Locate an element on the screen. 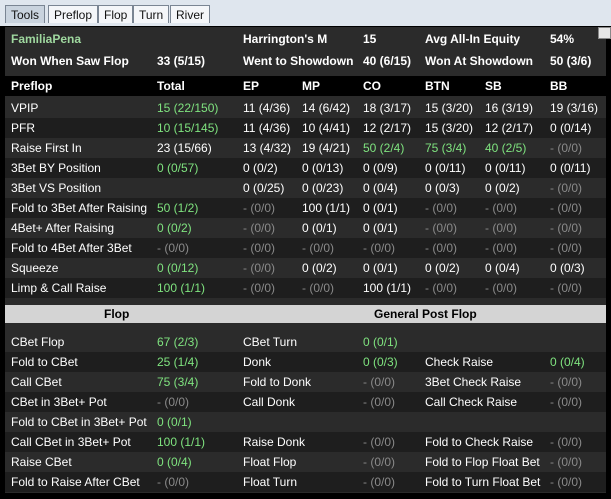 This screenshot has height=499, width=611. stat-value: 0 (0/9) is located at coordinates (380, 168).